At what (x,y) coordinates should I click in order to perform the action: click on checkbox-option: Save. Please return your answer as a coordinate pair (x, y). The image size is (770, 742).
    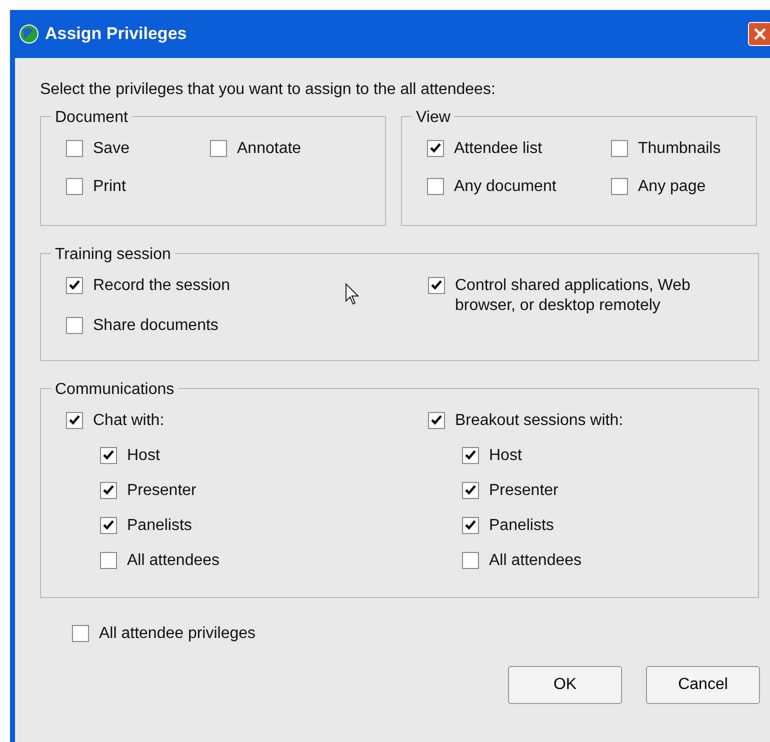
    Looking at the image, I should click on (138, 149).